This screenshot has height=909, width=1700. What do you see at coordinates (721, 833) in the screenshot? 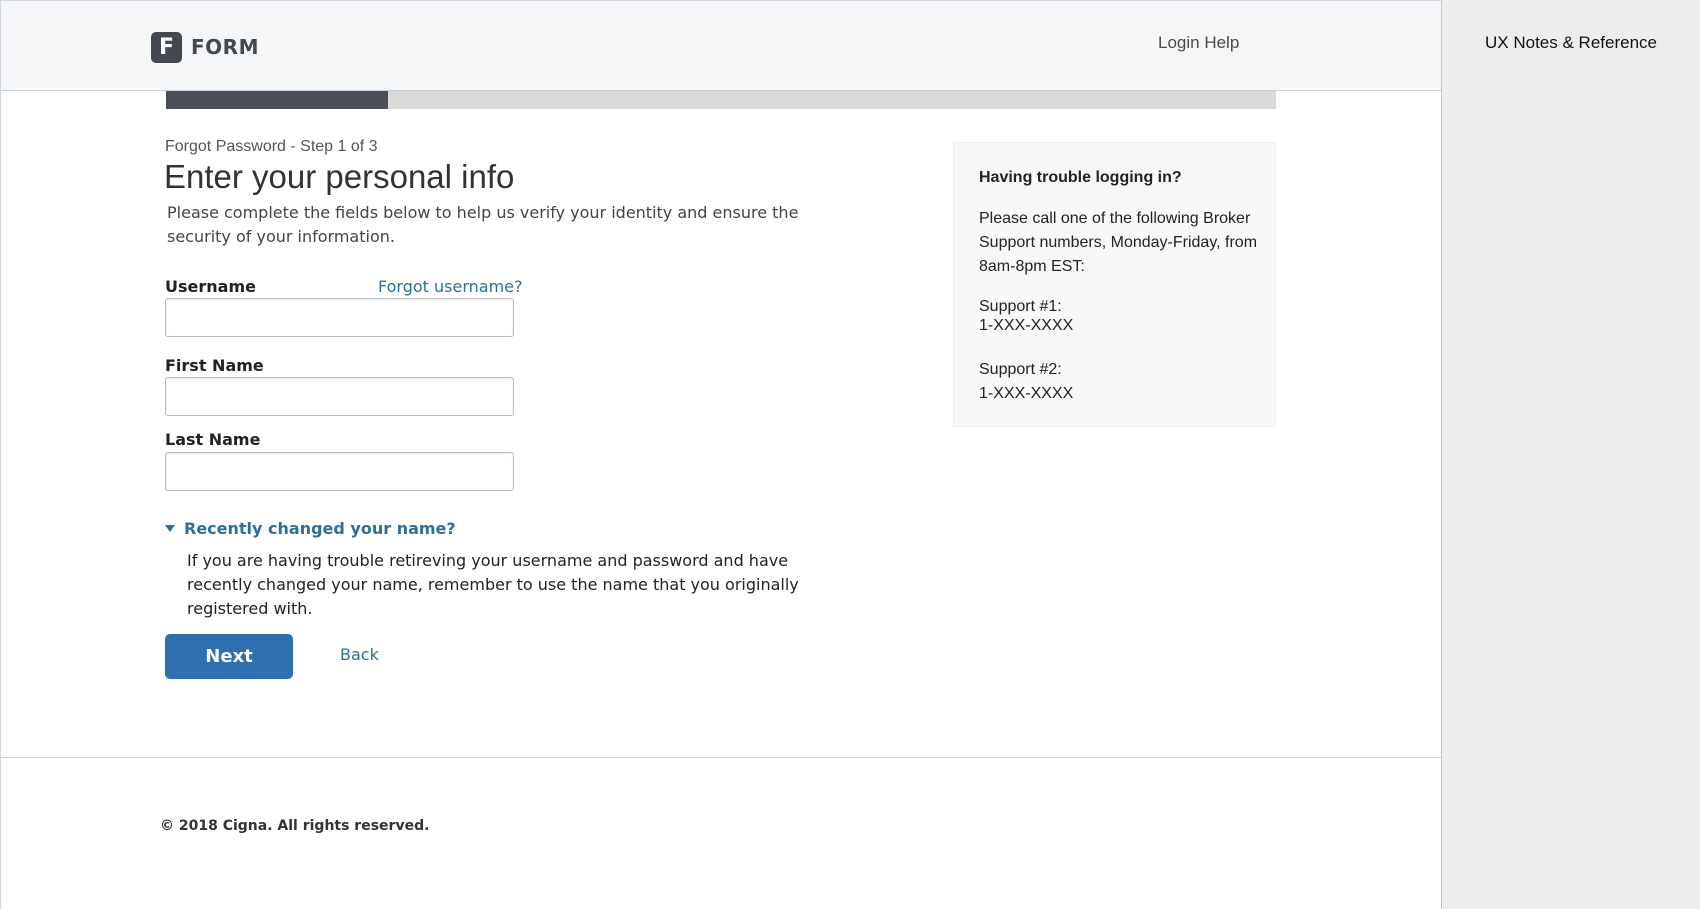
I see `footer: © 2018 Cigna. All rights reserved.` at bounding box center [721, 833].